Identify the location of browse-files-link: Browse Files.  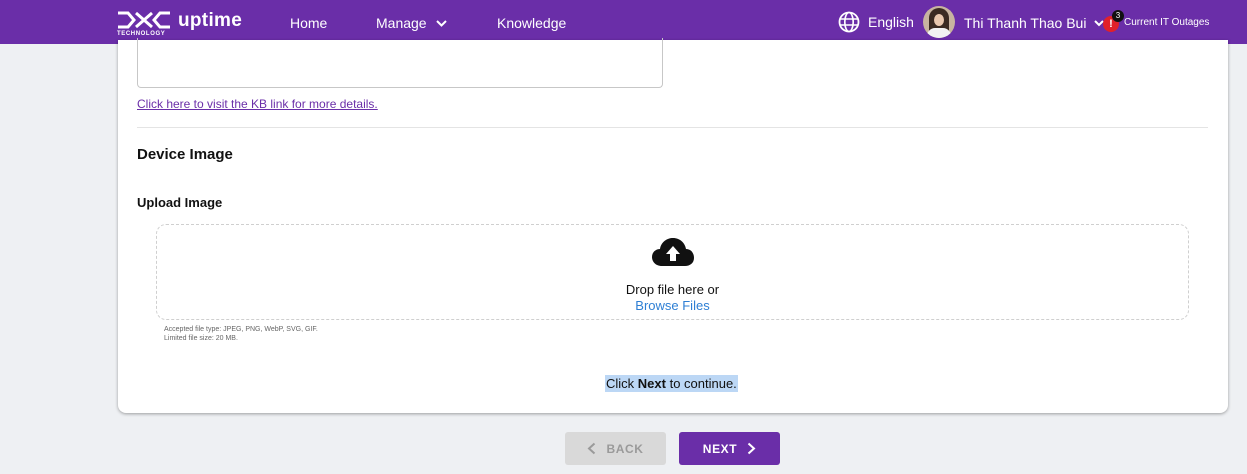
(672, 305).